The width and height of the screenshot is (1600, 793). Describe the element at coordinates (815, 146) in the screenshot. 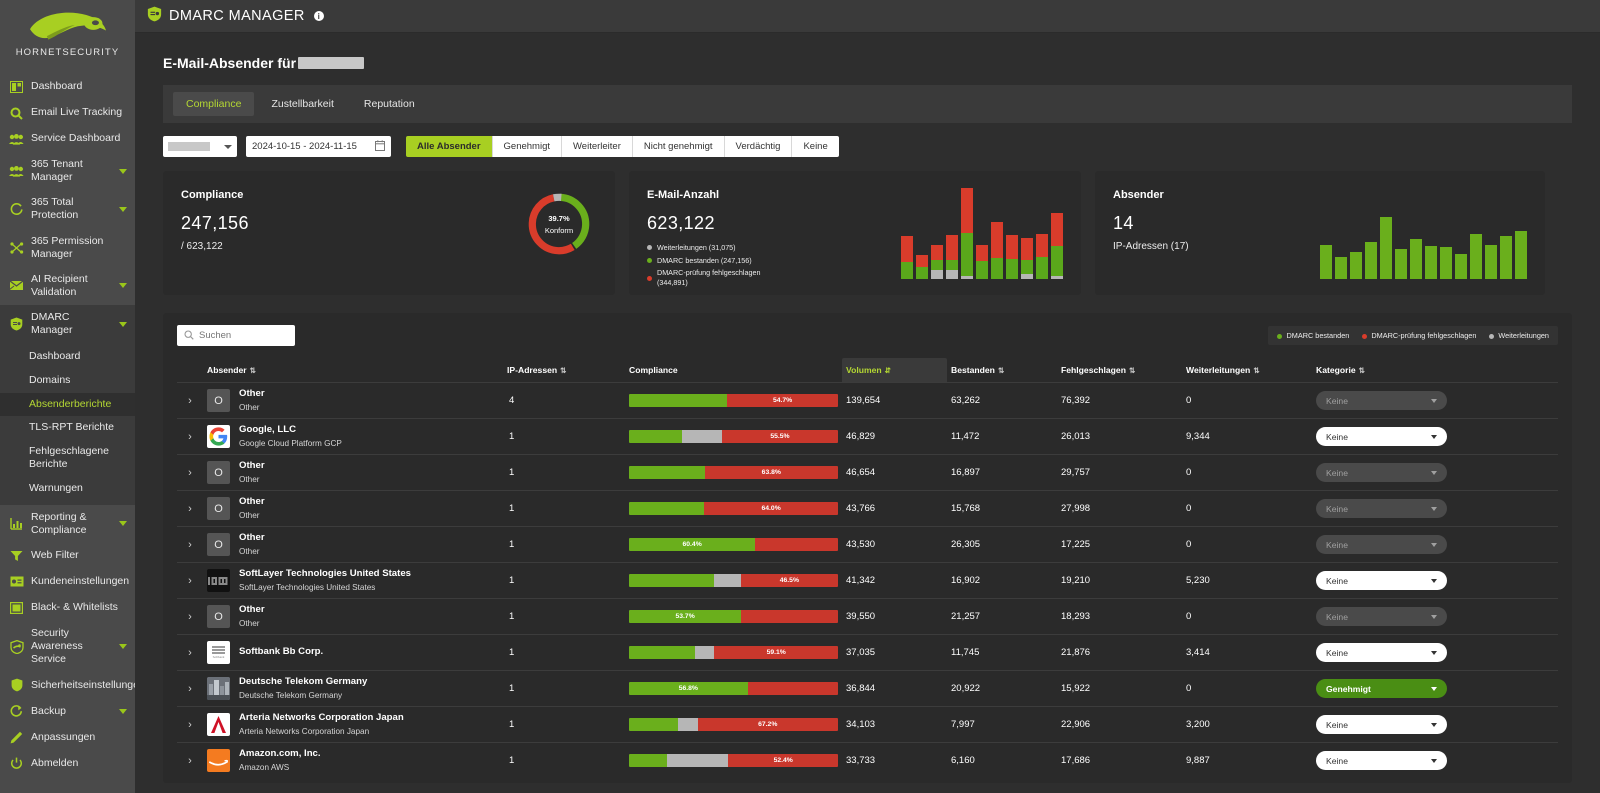

I see `filter-keine: Keine` at that location.